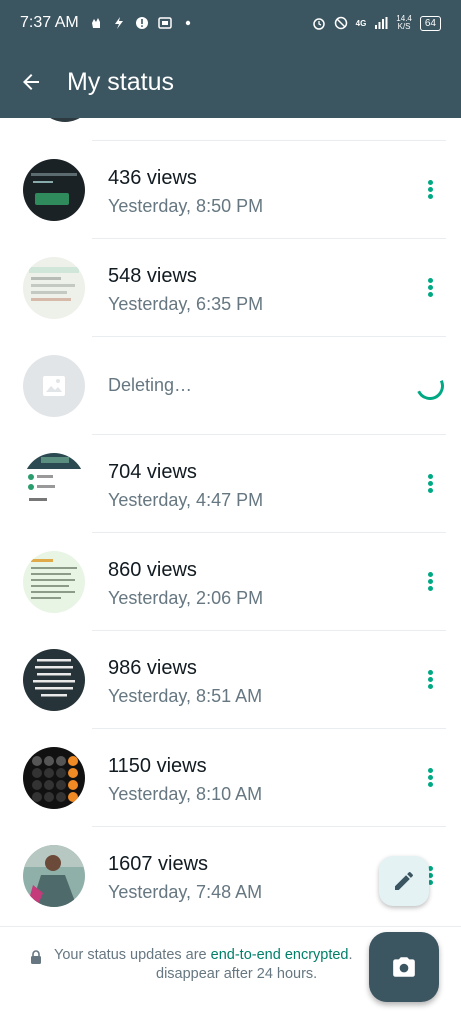 The image size is (461, 1025). Describe the element at coordinates (118, 23) in the screenshot. I see `flash-icon` at that location.